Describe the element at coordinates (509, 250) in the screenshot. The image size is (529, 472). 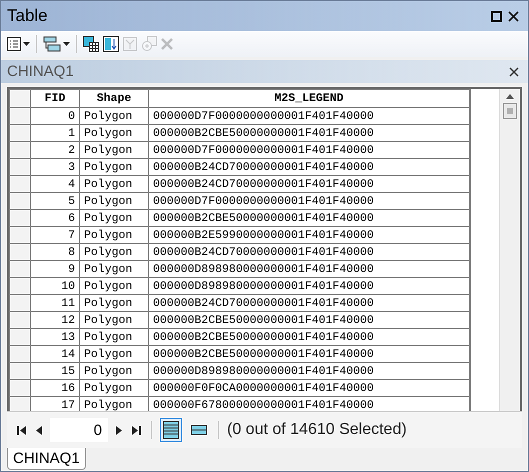
I see `vertical-scrollbar` at that location.